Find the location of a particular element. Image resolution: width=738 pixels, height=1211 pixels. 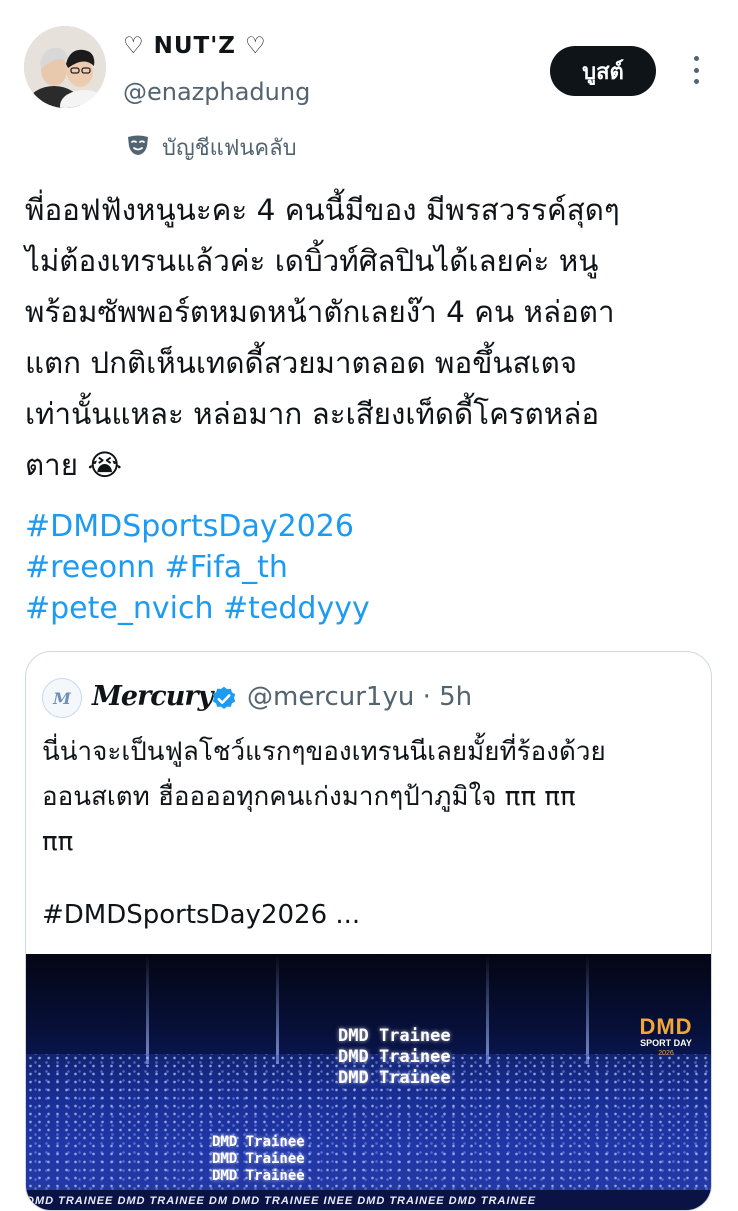

fanclub-label-row: บัญชีแฟนคลับ is located at coordinates (211, 147).